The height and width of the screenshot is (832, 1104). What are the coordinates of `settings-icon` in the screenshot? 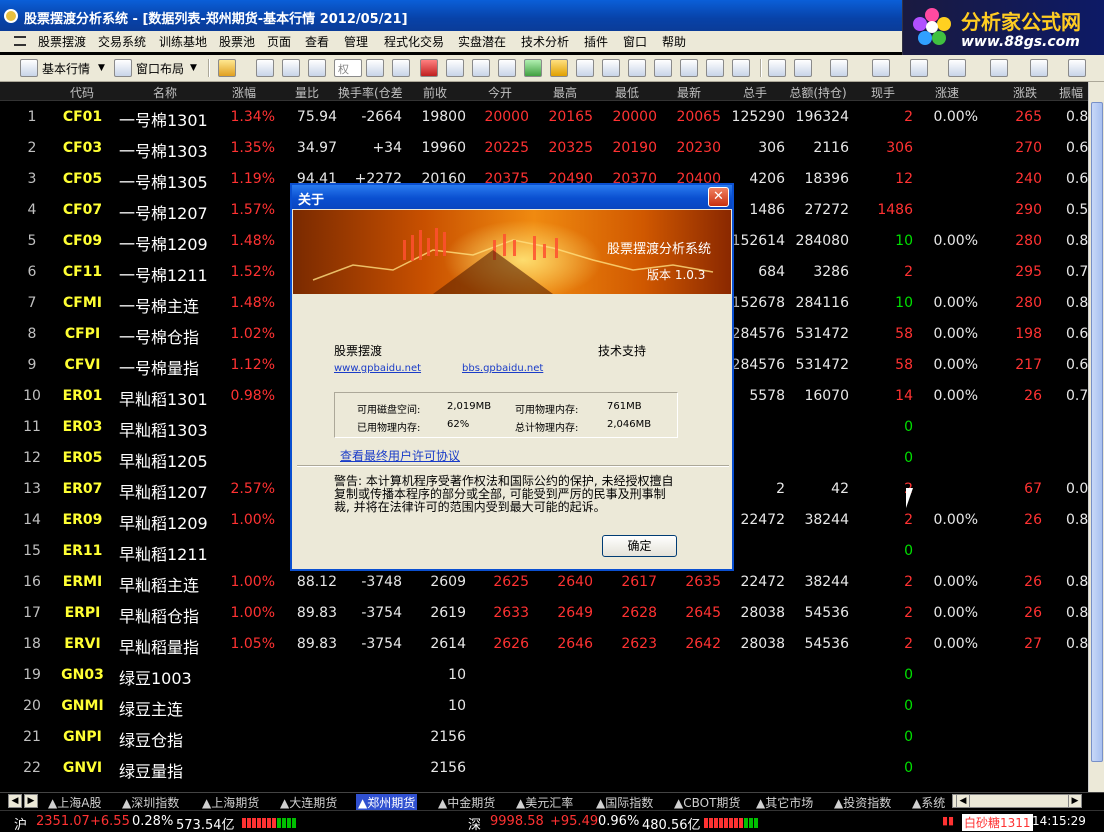 It's located at (585, 68).